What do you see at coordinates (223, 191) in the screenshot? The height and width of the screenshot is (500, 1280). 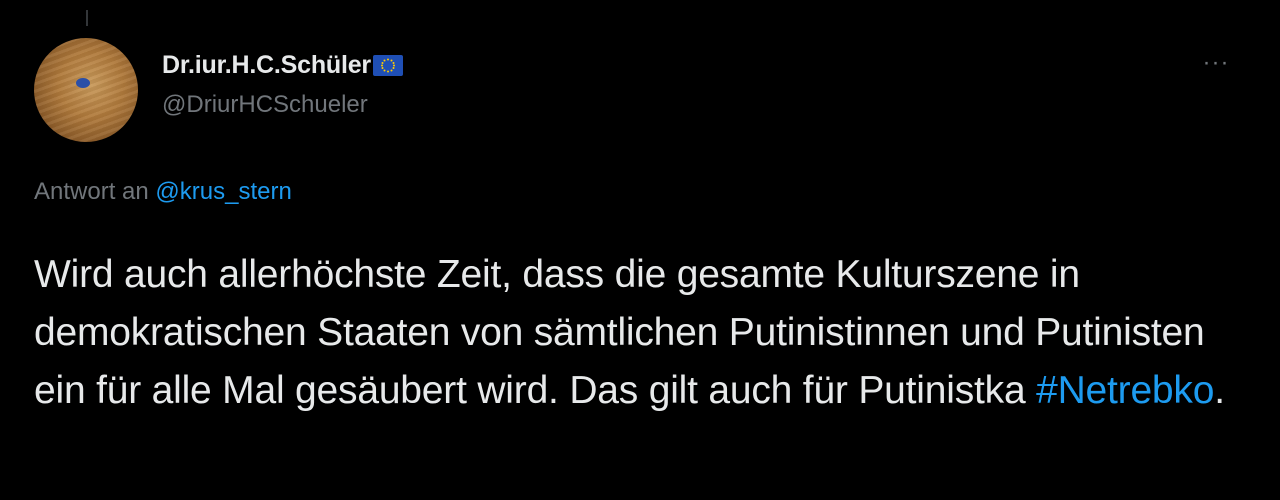 I see `reply-mention-link: @krus_stern` at bounding box center [223, 191].